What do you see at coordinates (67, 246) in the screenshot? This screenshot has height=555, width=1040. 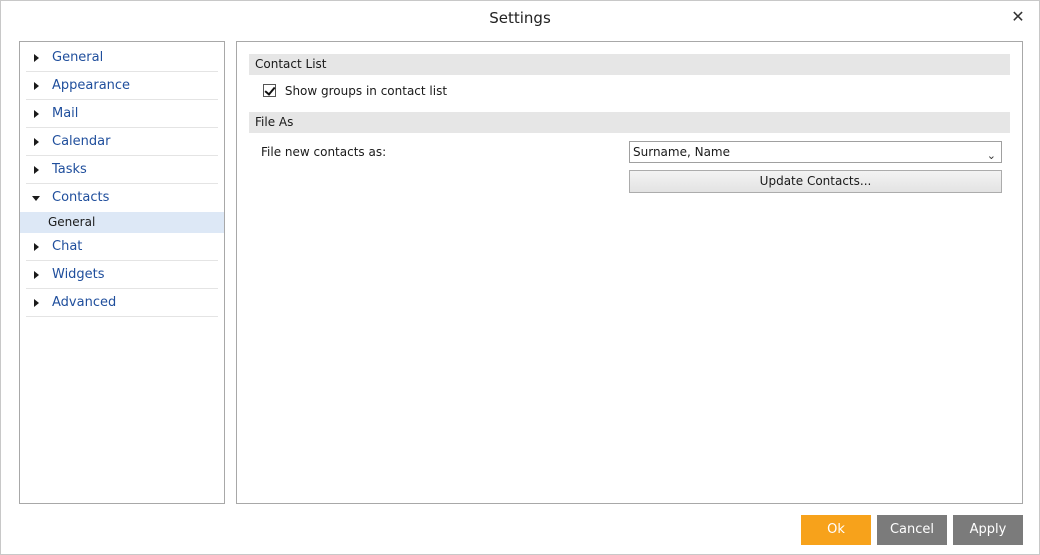 I see `nav-item-label: Chat` at bounding box center [67, 246].